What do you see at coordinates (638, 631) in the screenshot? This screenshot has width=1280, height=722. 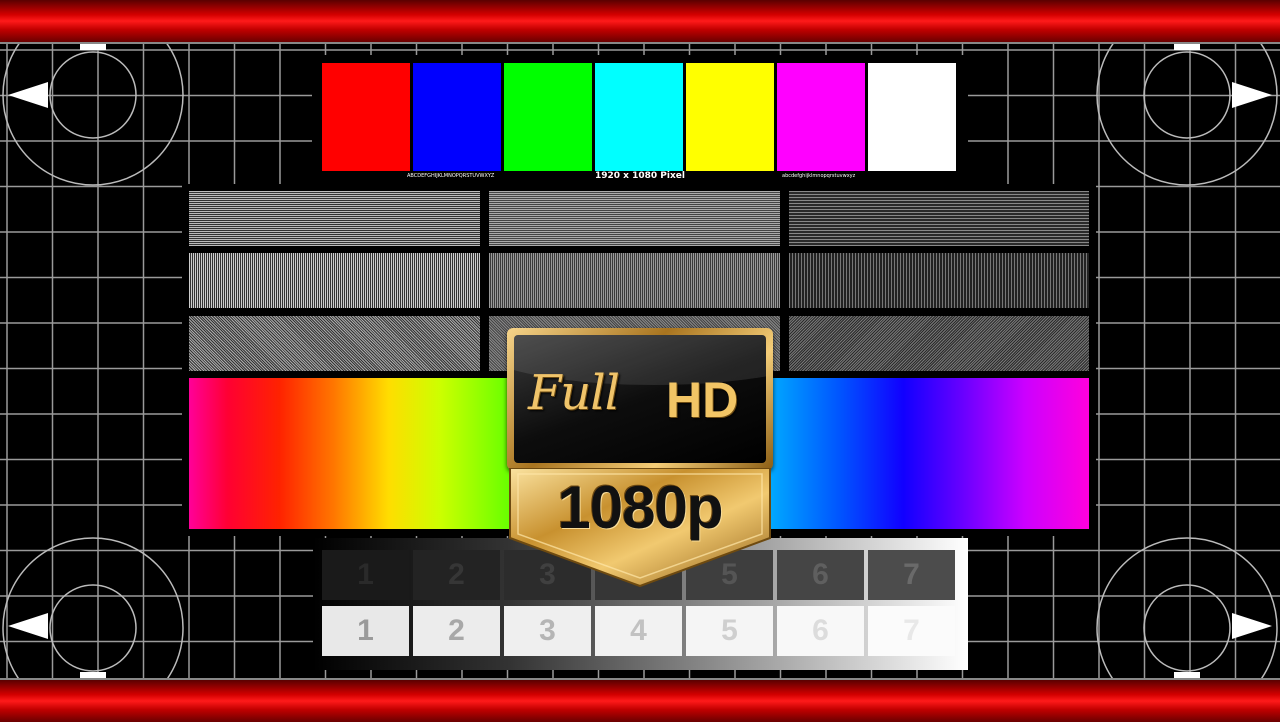 I see `gray-step-light: 4` at bounding box center [638, 631].